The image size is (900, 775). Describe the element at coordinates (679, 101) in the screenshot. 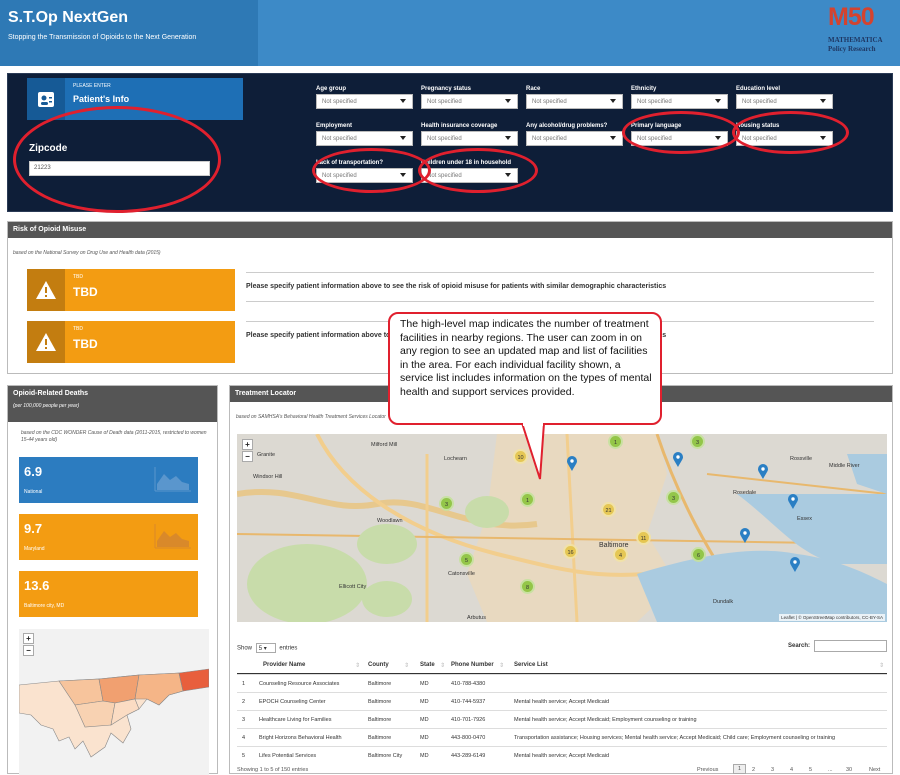

I see `filter-select-ethnicity: Not specified` at that location.